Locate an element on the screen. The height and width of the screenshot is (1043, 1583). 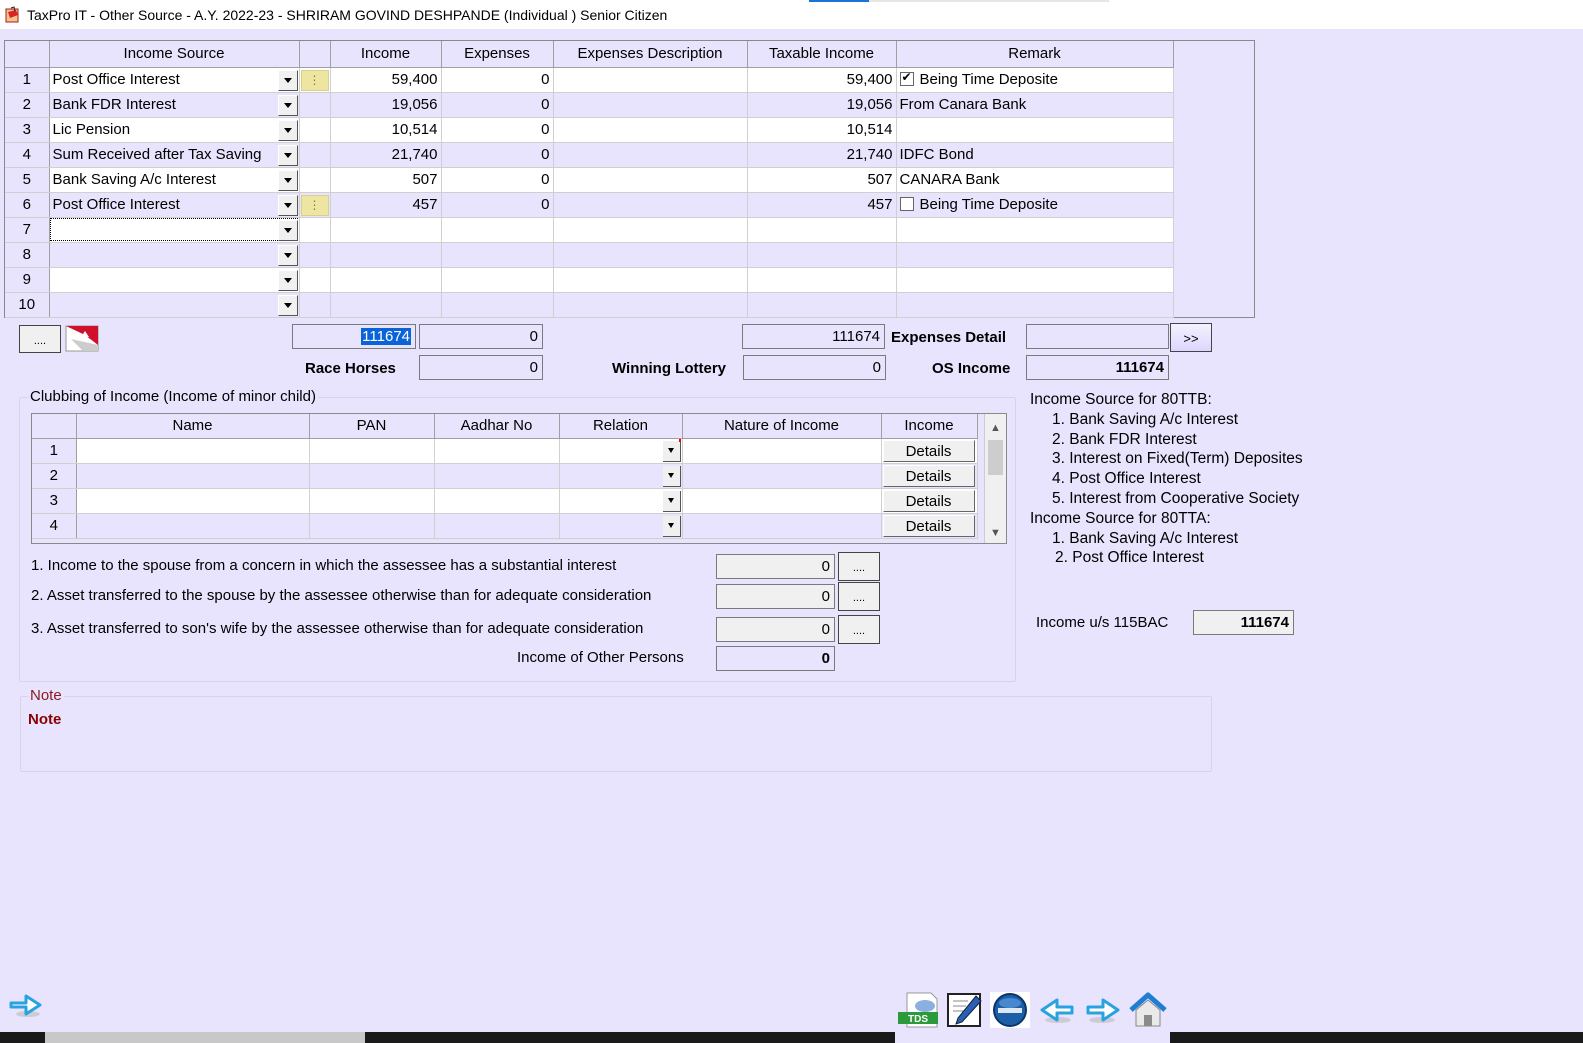
income-row: 8 is located at coordinates (589, 255).